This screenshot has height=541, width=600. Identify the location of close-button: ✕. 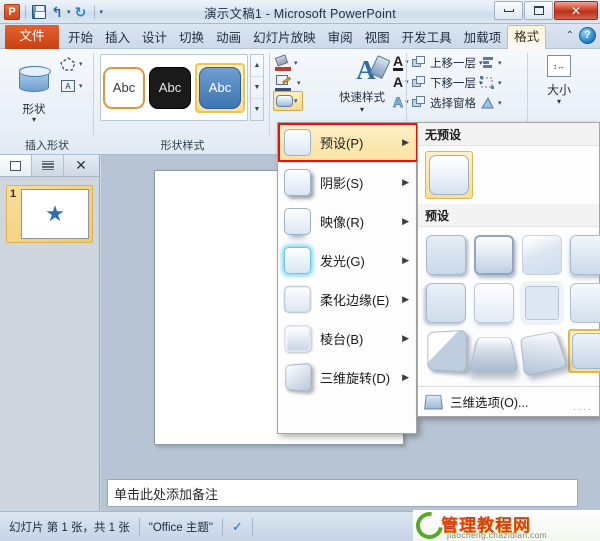
(576, 10).